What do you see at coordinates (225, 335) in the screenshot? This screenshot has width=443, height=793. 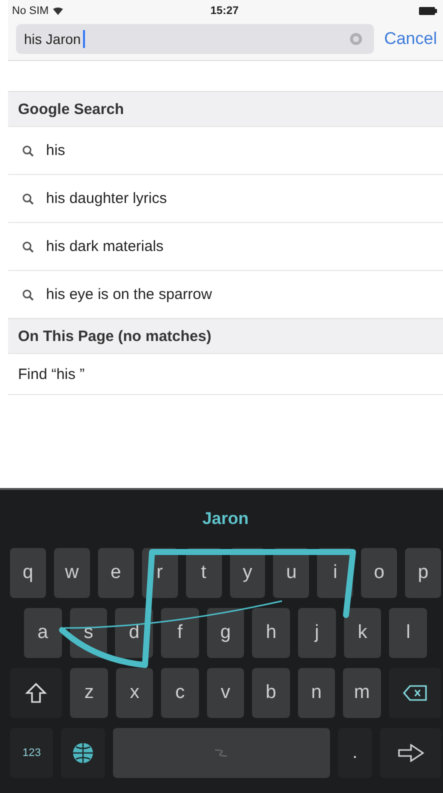 I see `section-header: On This Page (no matches)` at bounding box center [225, 335].